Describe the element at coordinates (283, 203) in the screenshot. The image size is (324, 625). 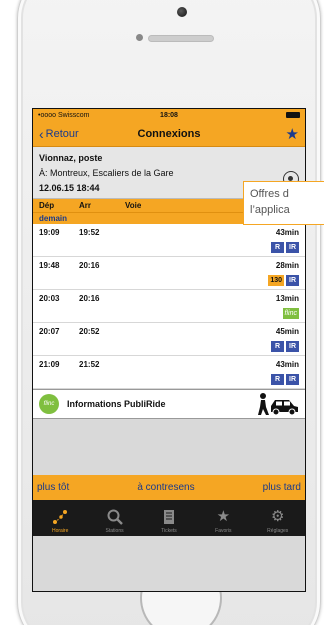
I see `feature-callout: Offres d l’applica` at that location.